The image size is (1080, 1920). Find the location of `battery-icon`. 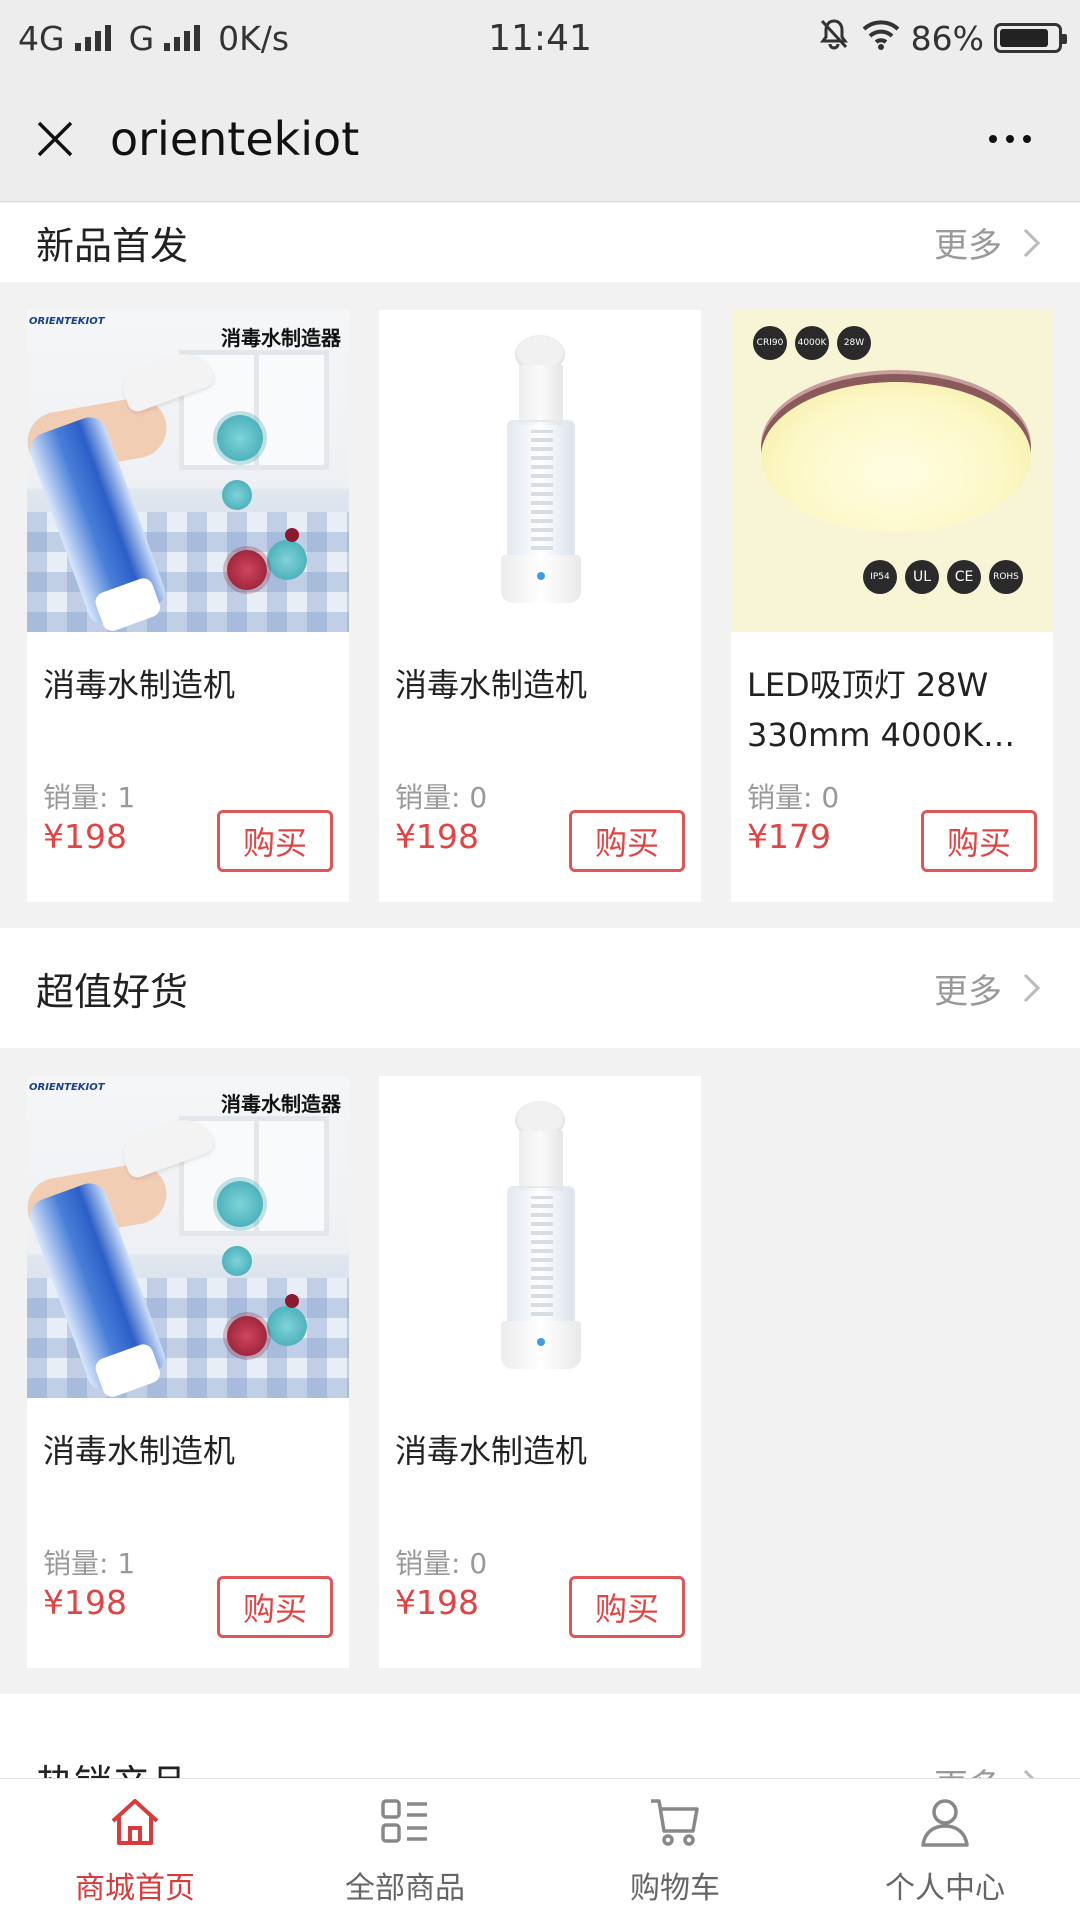

battery-icon is located at coordinates (1030, 38).